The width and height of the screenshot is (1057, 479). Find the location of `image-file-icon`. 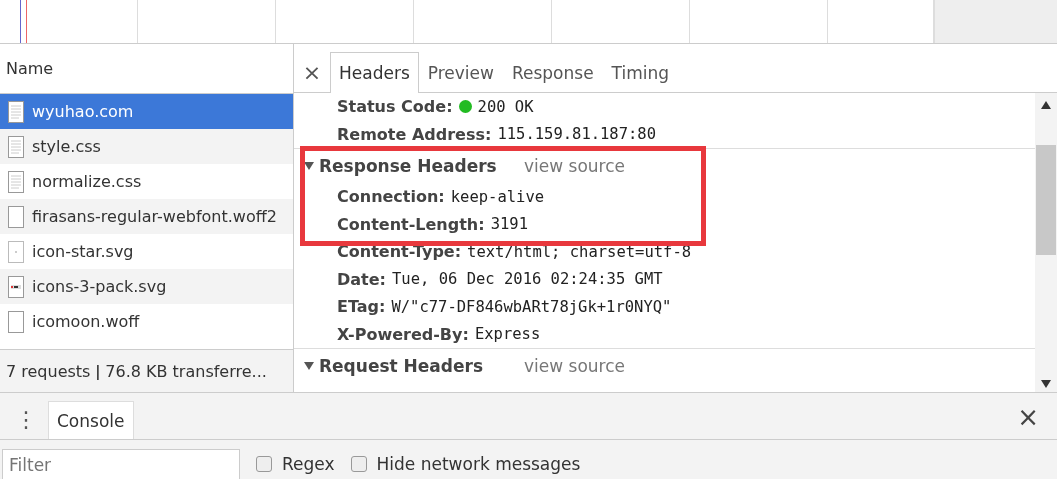

image-file-icon is located at coordinates (16, 286).